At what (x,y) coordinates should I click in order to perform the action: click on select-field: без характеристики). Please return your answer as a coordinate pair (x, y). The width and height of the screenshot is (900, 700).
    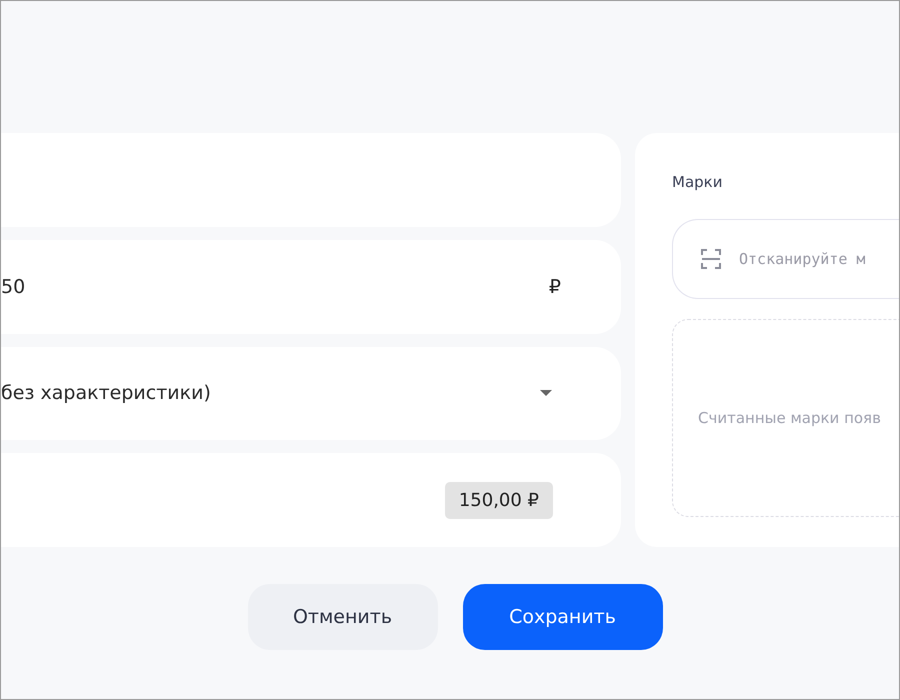
    Looking at the image, I should click on (311, 393).